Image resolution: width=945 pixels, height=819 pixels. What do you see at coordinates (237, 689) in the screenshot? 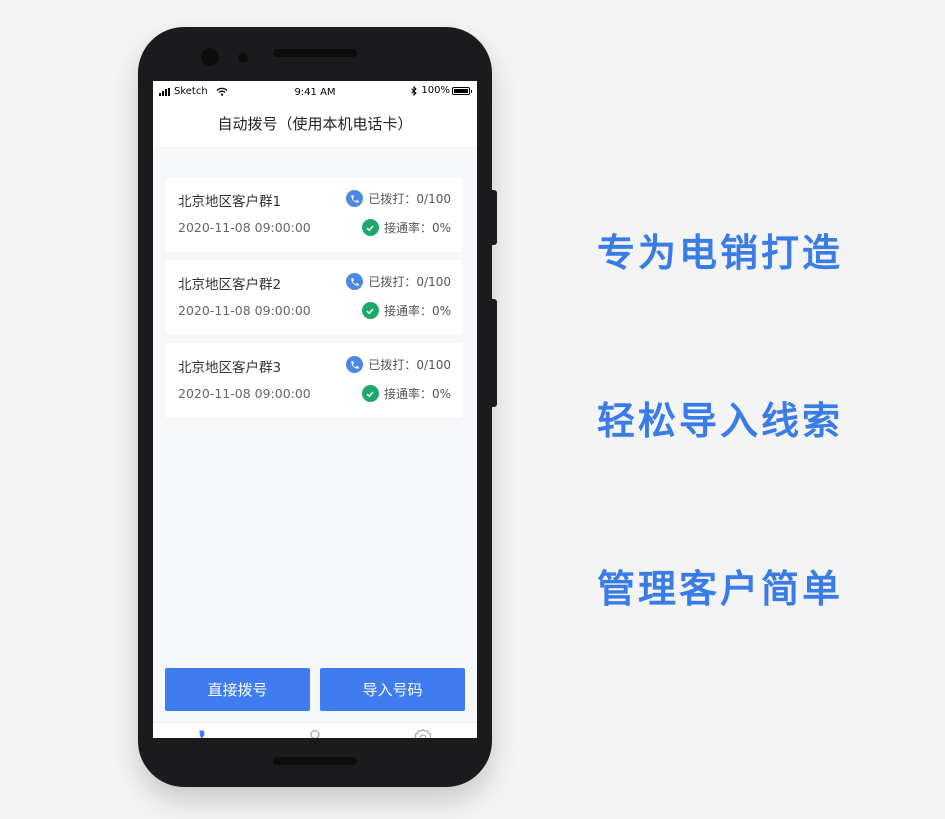
I see `direct-dial-button: 直接拨号` at bounding box center [237, 689].